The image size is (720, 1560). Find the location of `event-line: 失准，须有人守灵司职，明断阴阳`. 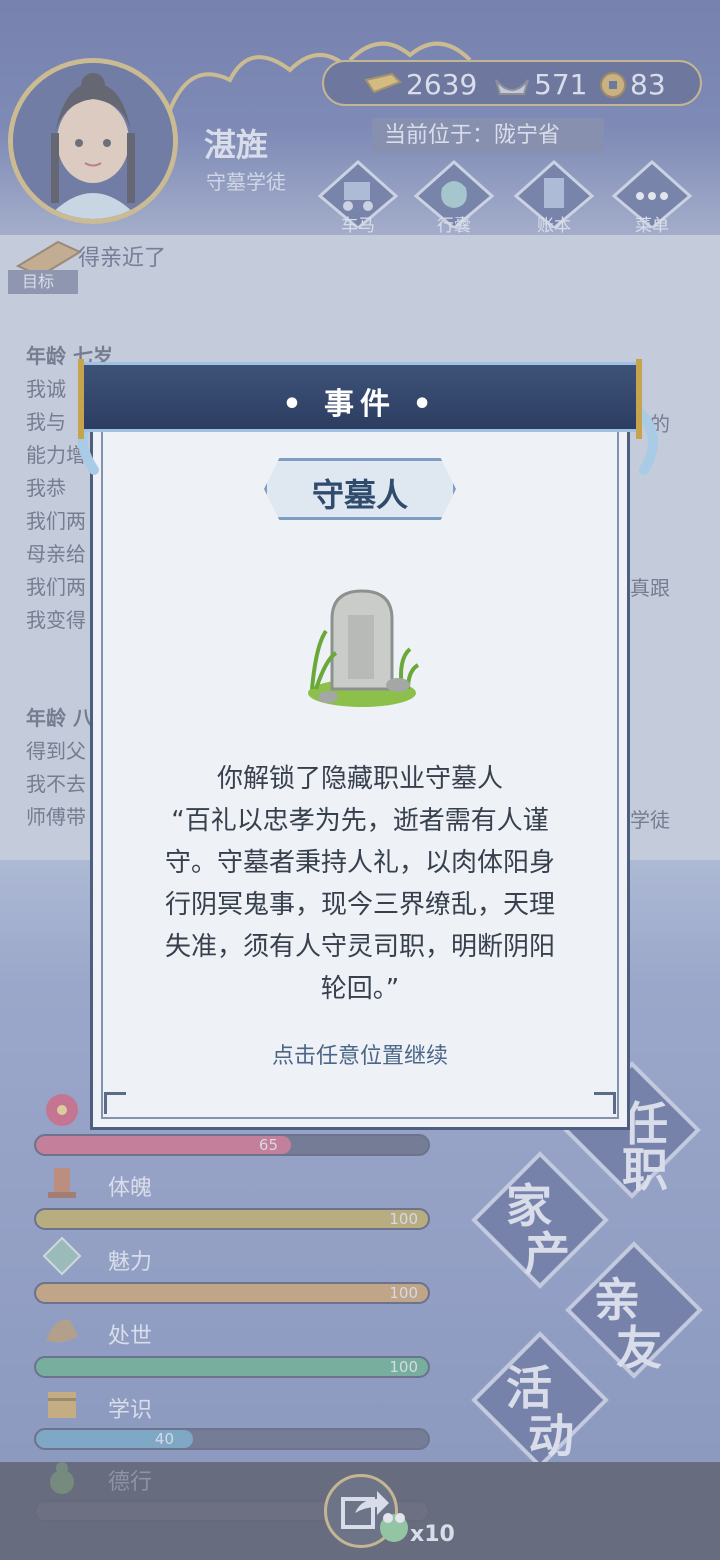

event-line: 失准，须有人守灵司职，明断阴阳 is located at coordinates (359, 947).